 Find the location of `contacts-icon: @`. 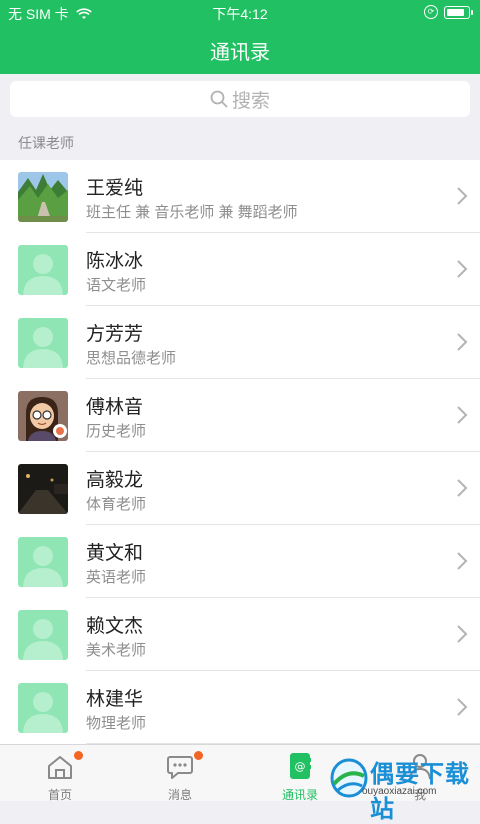

contacts-icon: @ is located at coordinates (300, 766).